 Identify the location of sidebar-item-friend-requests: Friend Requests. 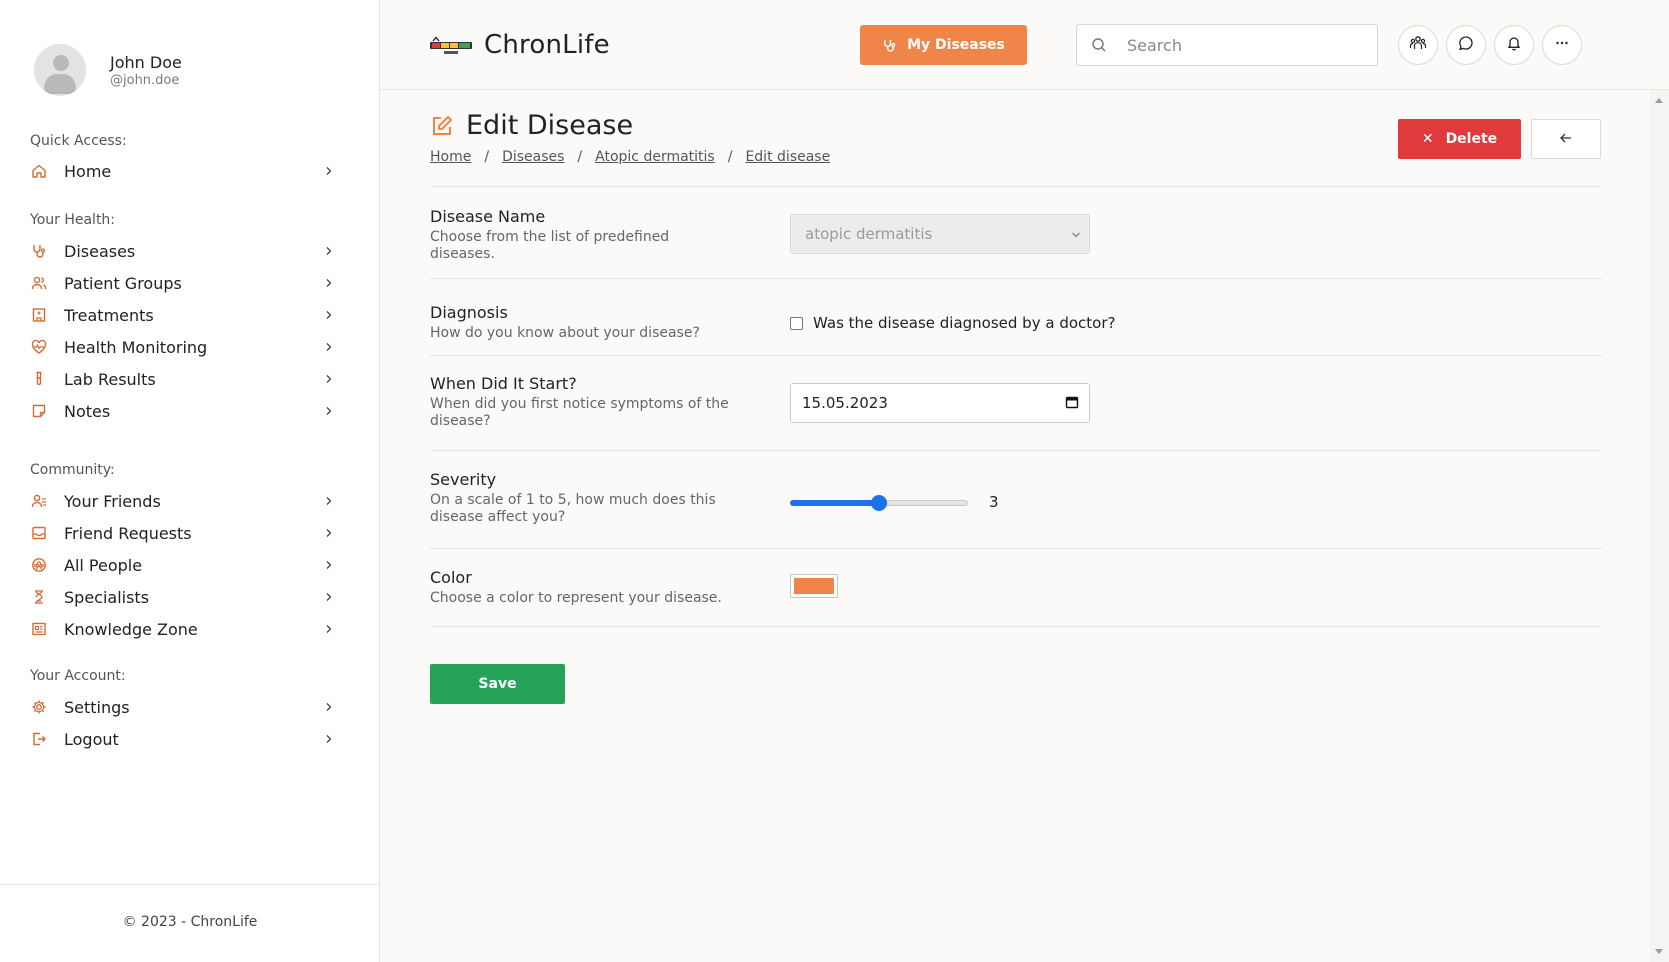
(190, 533).